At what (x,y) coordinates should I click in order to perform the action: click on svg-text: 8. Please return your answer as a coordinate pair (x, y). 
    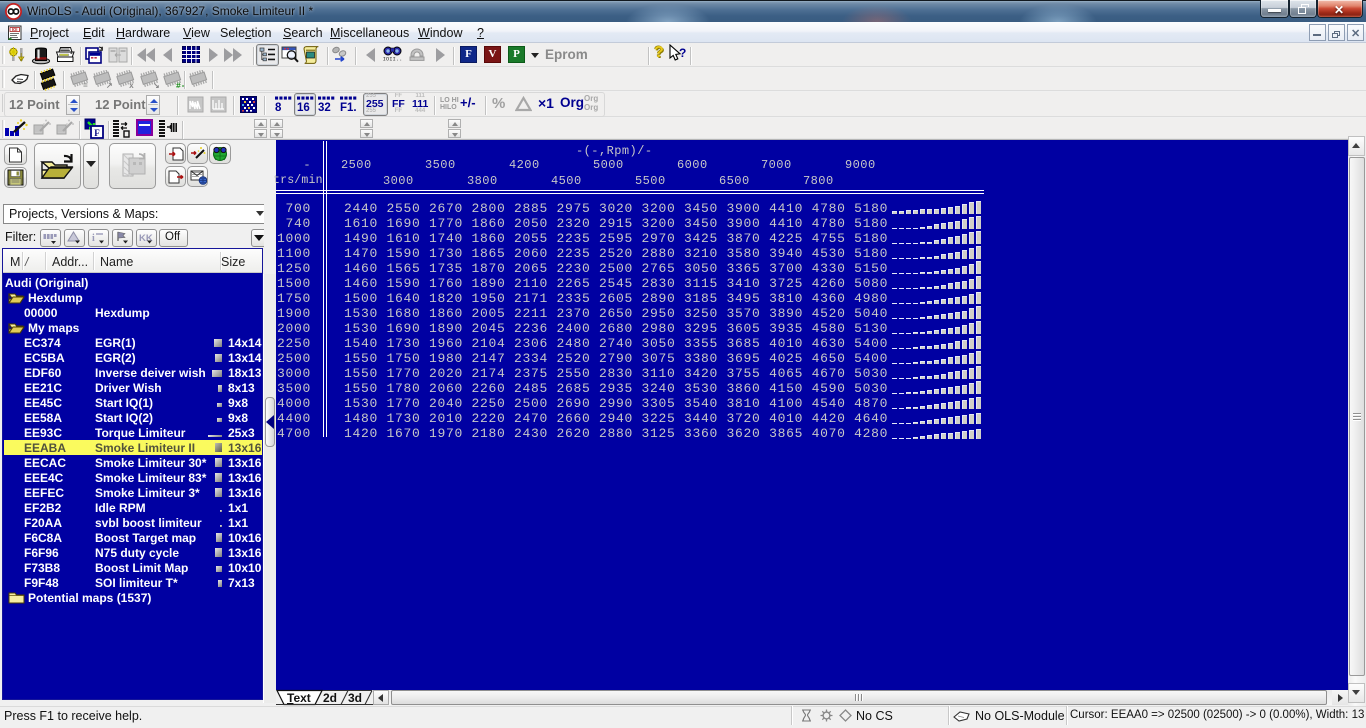
    Looking at the image, I should click on (278, 108).